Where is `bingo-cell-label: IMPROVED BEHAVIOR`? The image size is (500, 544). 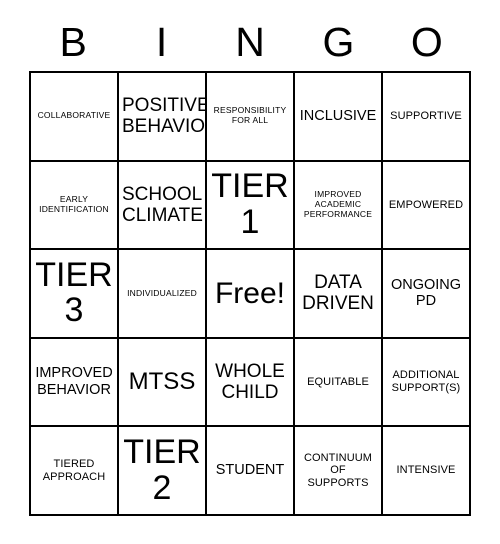
bingo-cell-label: IMPROVED BEHAVIOR is located at coordinates (74, 382).